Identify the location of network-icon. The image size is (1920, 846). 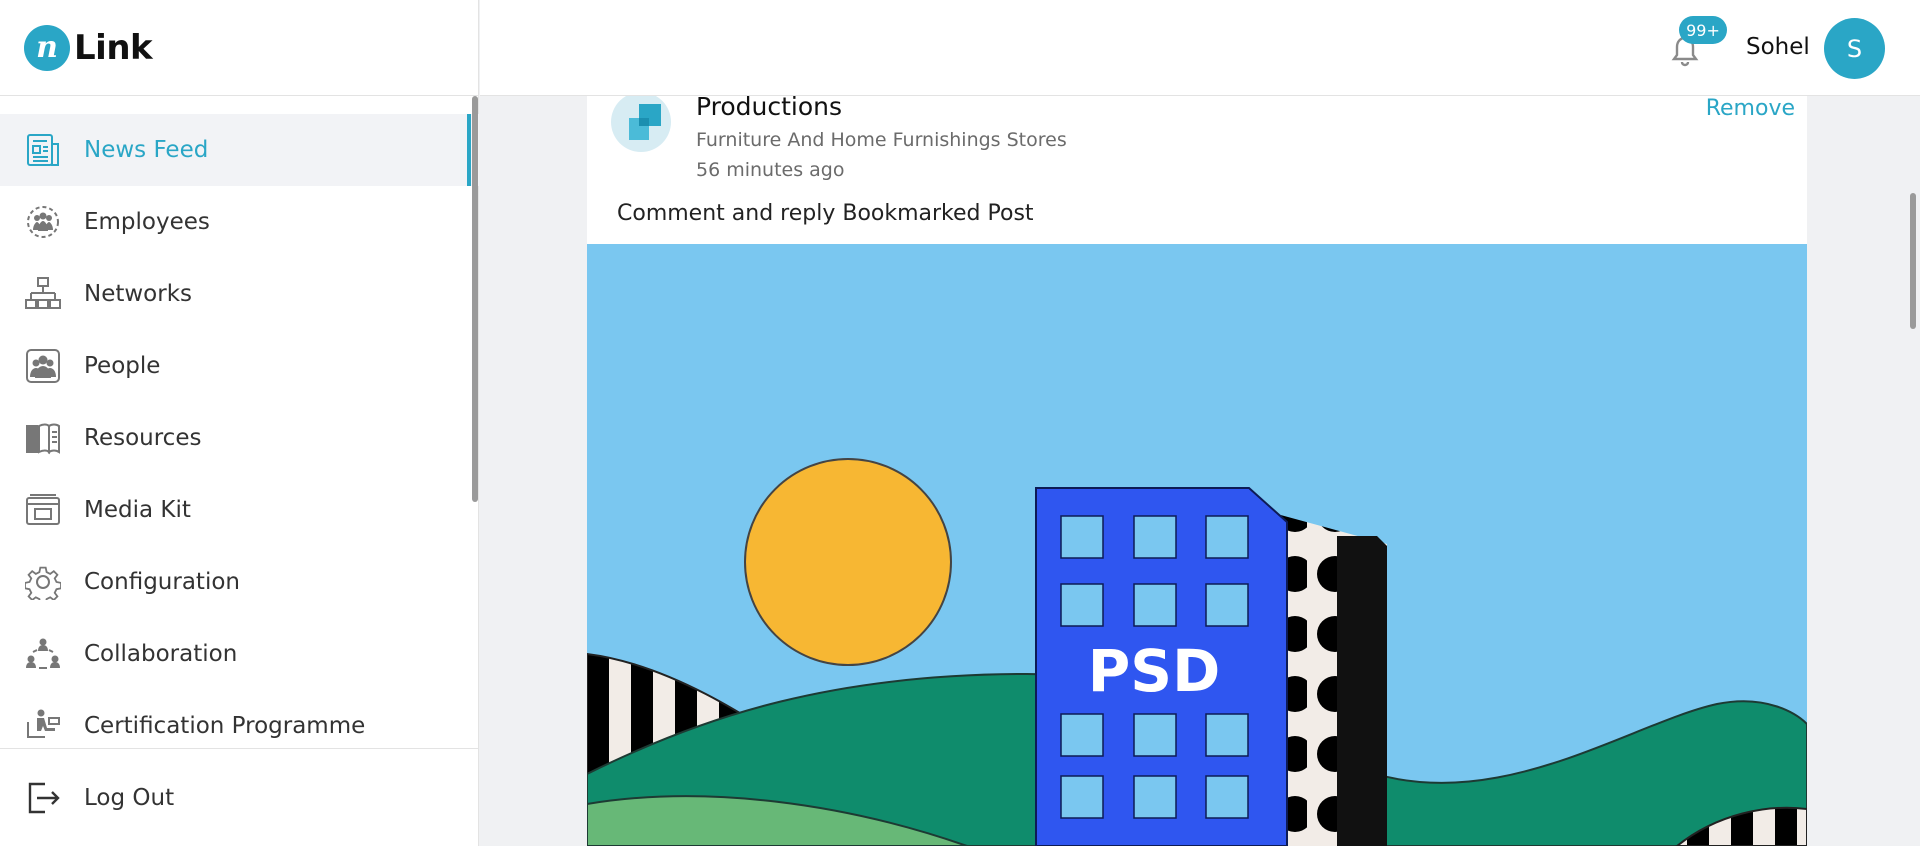
(43, 294).